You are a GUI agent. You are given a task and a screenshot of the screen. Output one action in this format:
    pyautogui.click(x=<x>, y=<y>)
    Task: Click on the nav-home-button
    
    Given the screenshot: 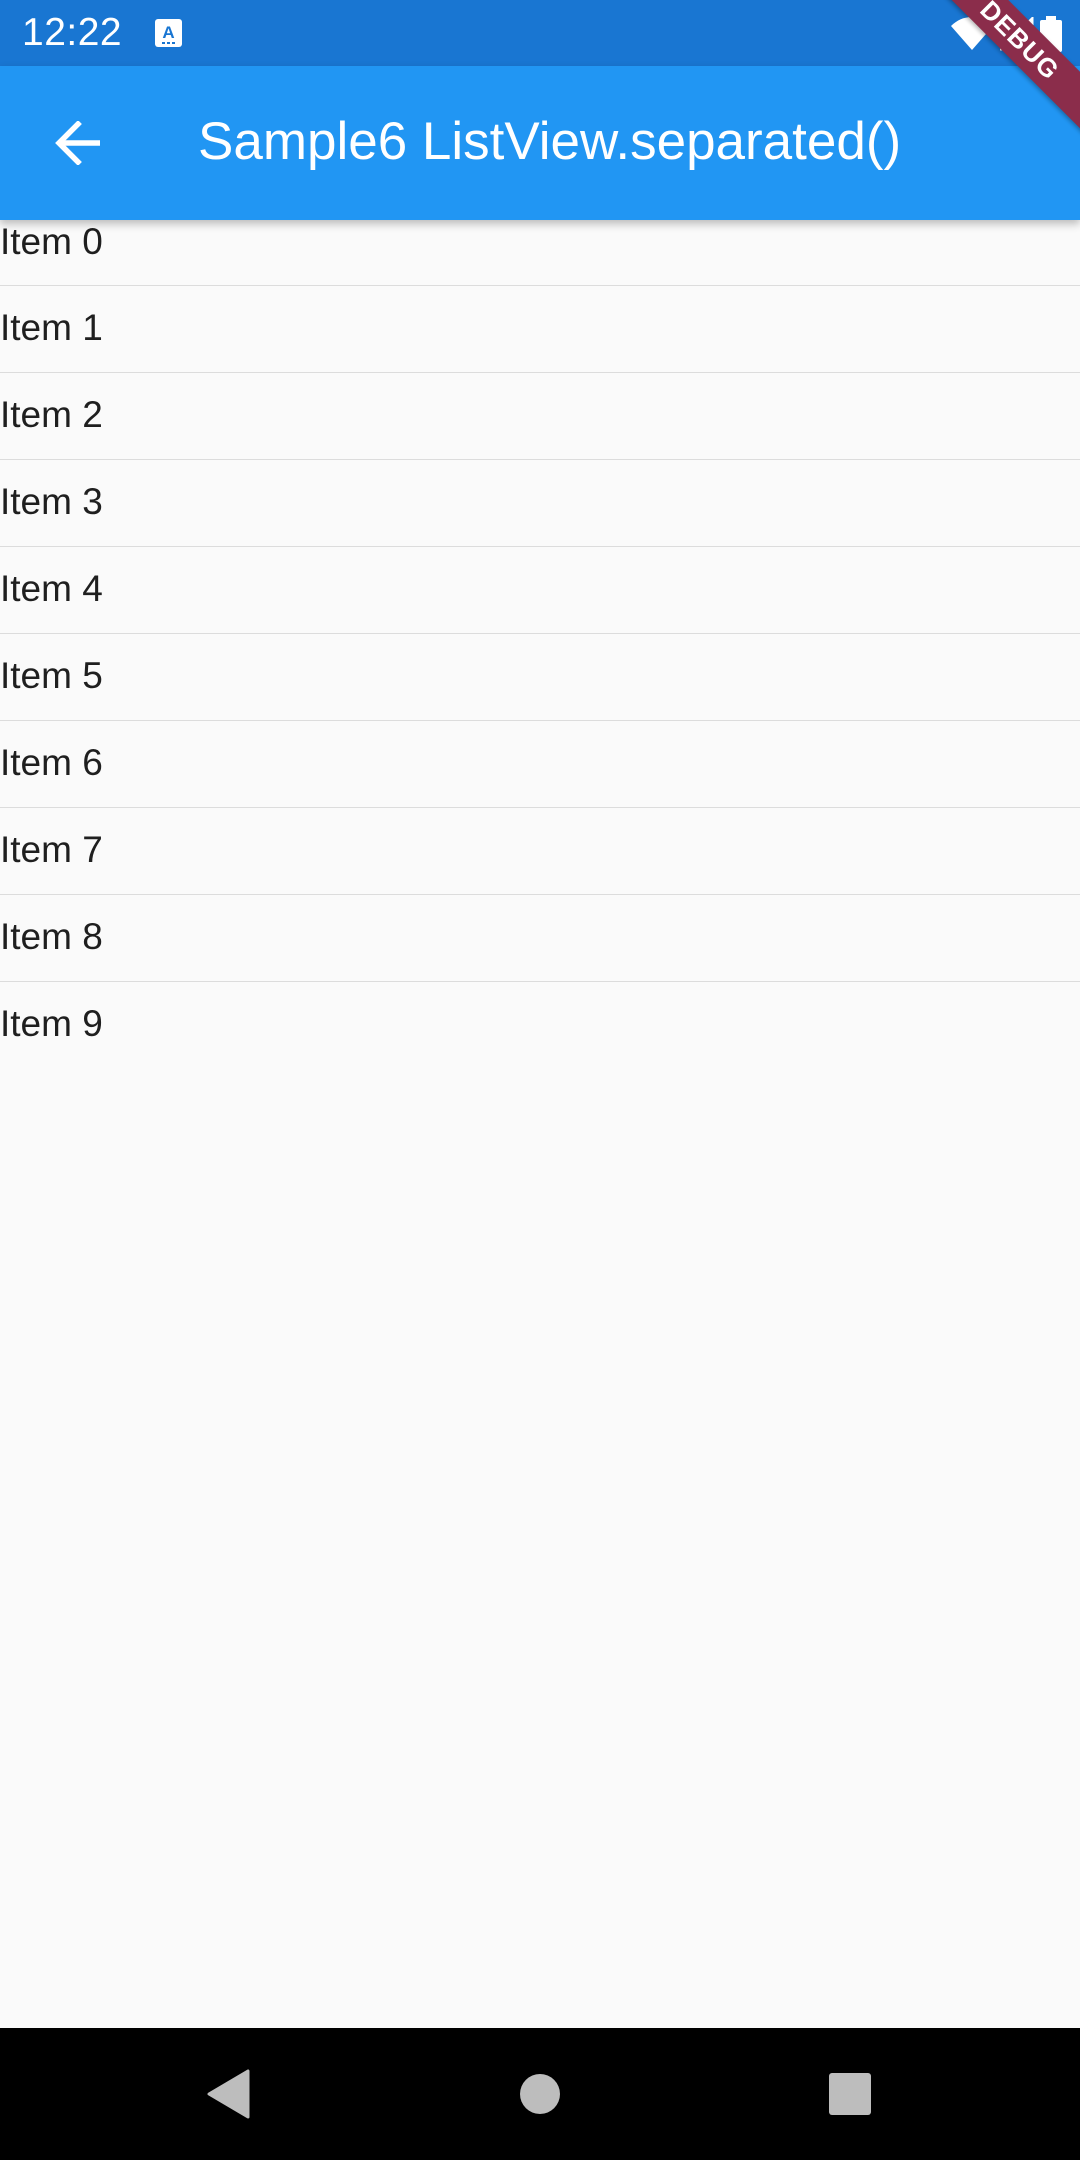 What is the action you would take?
    pyautogui.click(x=540, y=2094)
    